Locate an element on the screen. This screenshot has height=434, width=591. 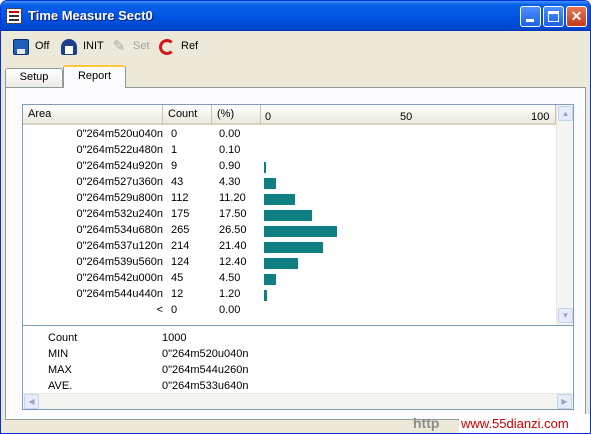
row-area: 0"264m544u440n is located at coordinates (119, 294).